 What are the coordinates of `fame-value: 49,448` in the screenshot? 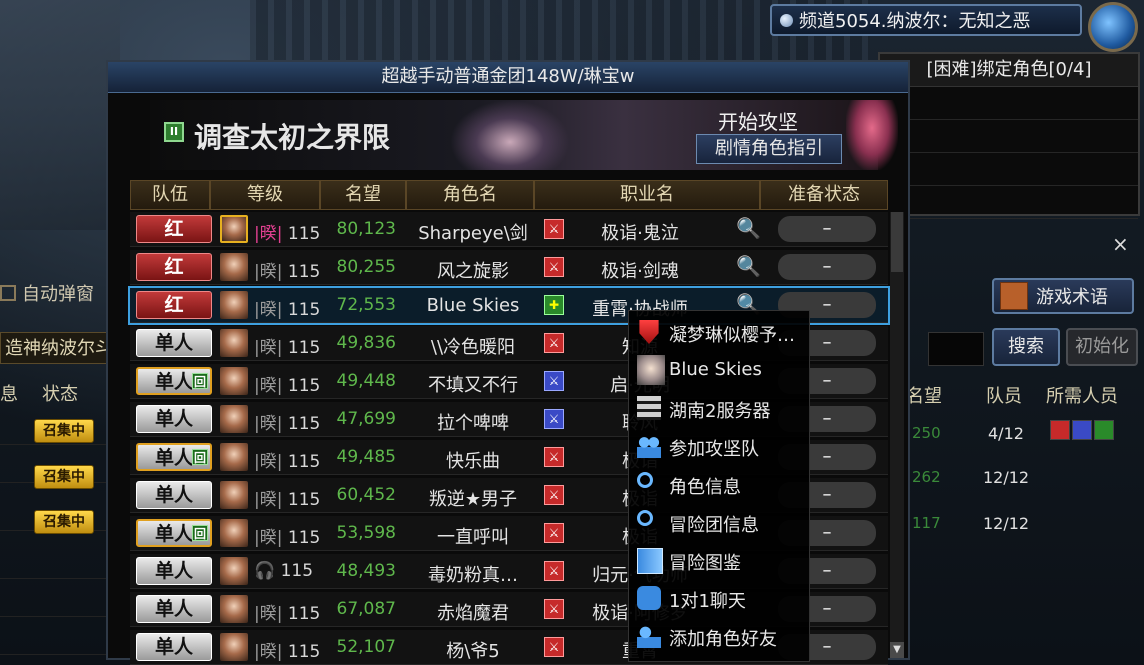 It's located at (366, 381).